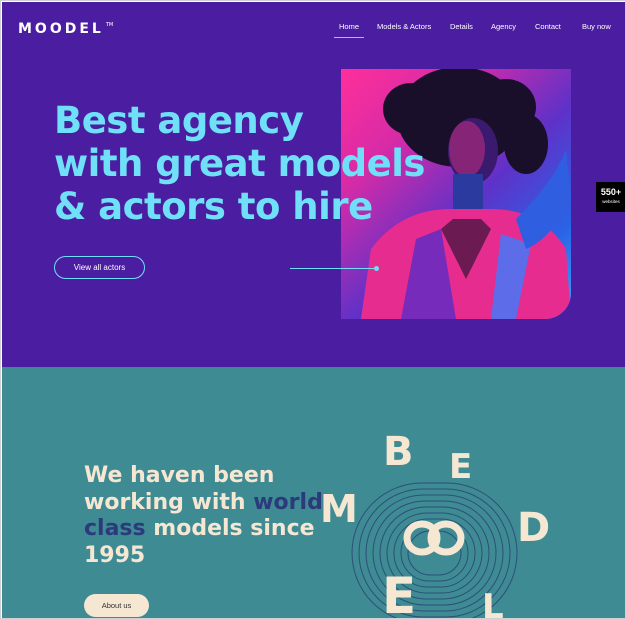  Describe the element at coordinates (398, 452) in the screenshot. I see `letter-b: B` at that location.